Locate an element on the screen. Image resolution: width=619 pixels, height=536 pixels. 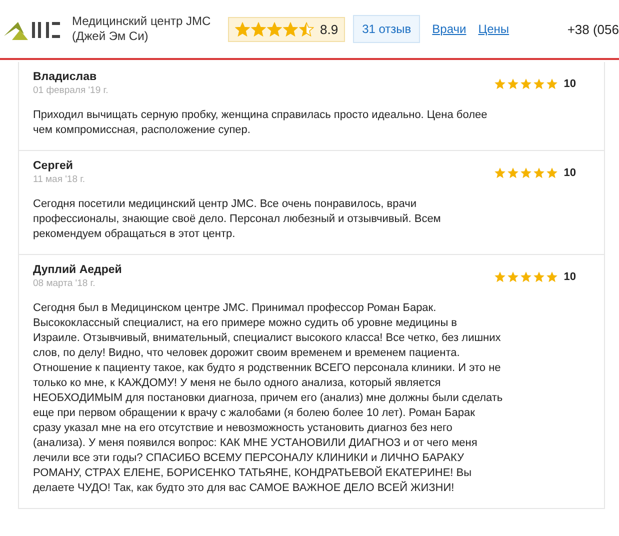
nav-link: Цены is located at coordinates (494, 29).